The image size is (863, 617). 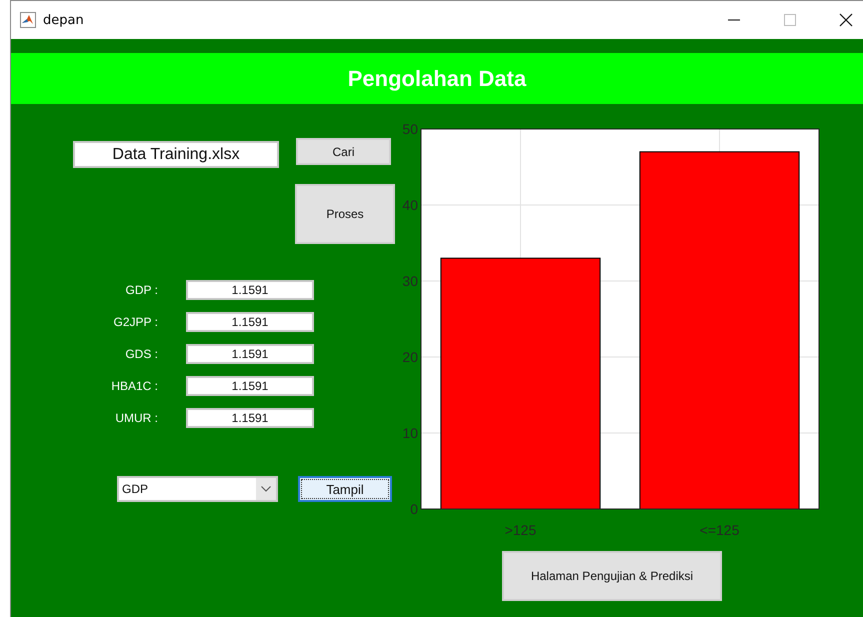 What do you see at coordinates (266, 489) in the screenshot?
I see `chevron-down-icon` at bounding box center [266, 489].